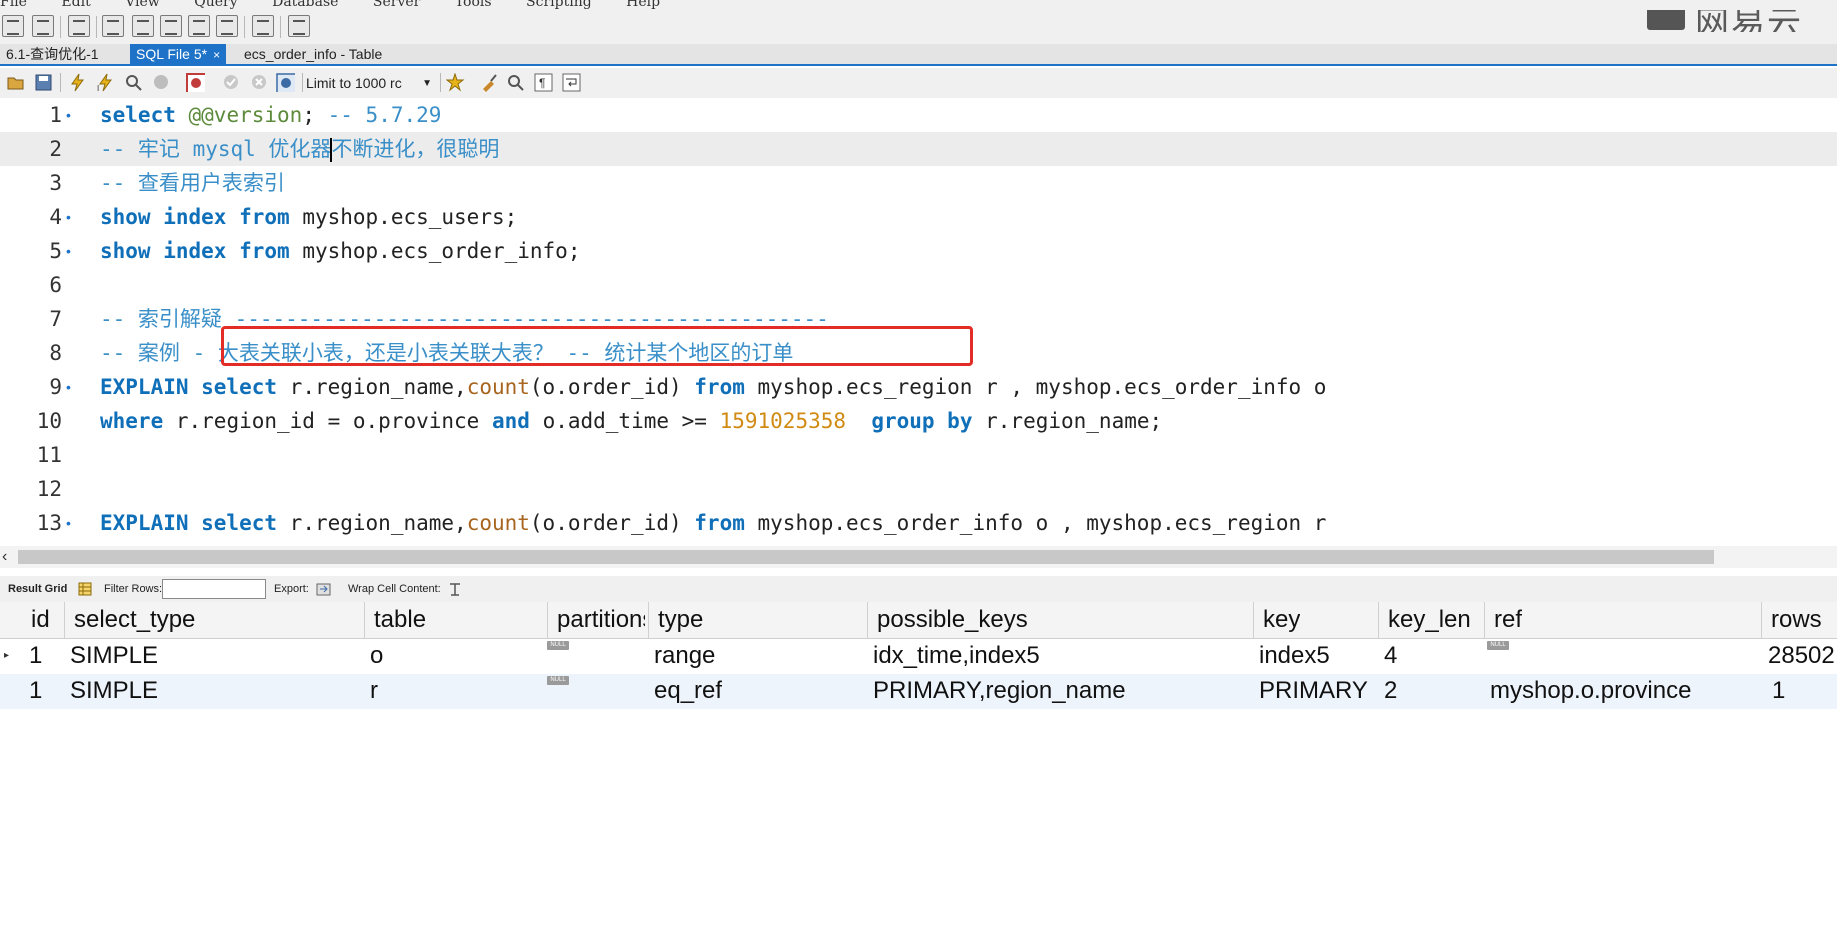 The width and height of the screenshot is (1837, 933). Describe the element at coordinates (142, 5) in the screenshot. I see `menu-view: View` at that location.